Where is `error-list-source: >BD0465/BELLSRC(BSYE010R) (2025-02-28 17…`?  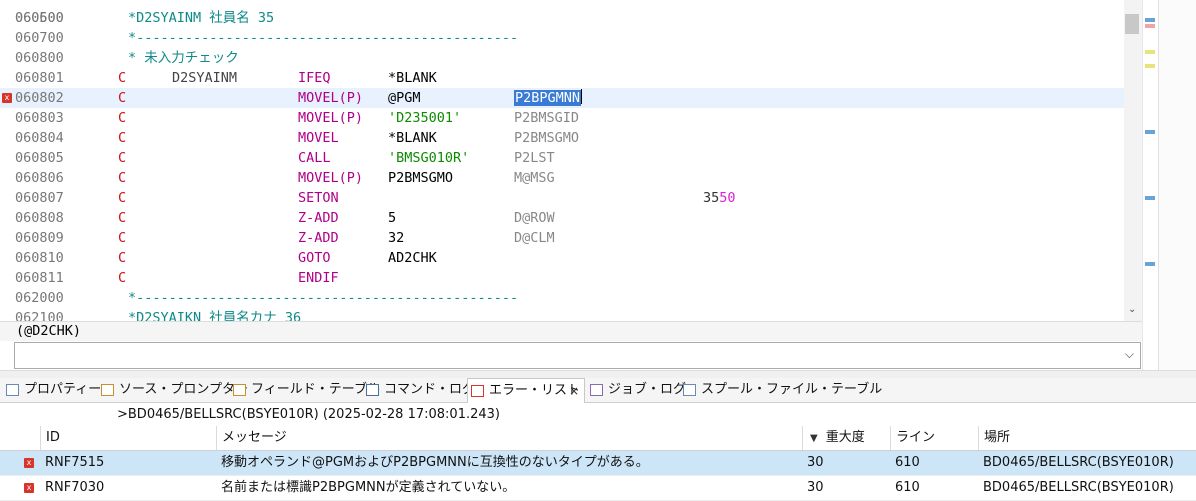
error-list-source: >BD0465/BELLSRC(BSYE010R) (2025-02-28 17… is located at coordinates (598, 415).